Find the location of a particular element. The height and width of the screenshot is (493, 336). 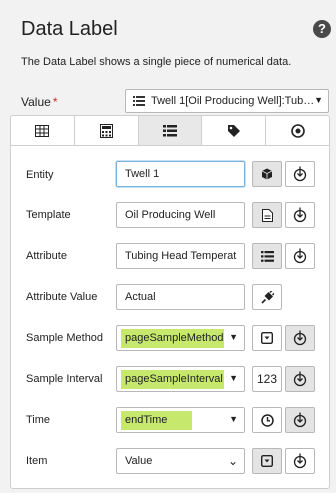

required-mark: * is located at coordinates (55, 102).